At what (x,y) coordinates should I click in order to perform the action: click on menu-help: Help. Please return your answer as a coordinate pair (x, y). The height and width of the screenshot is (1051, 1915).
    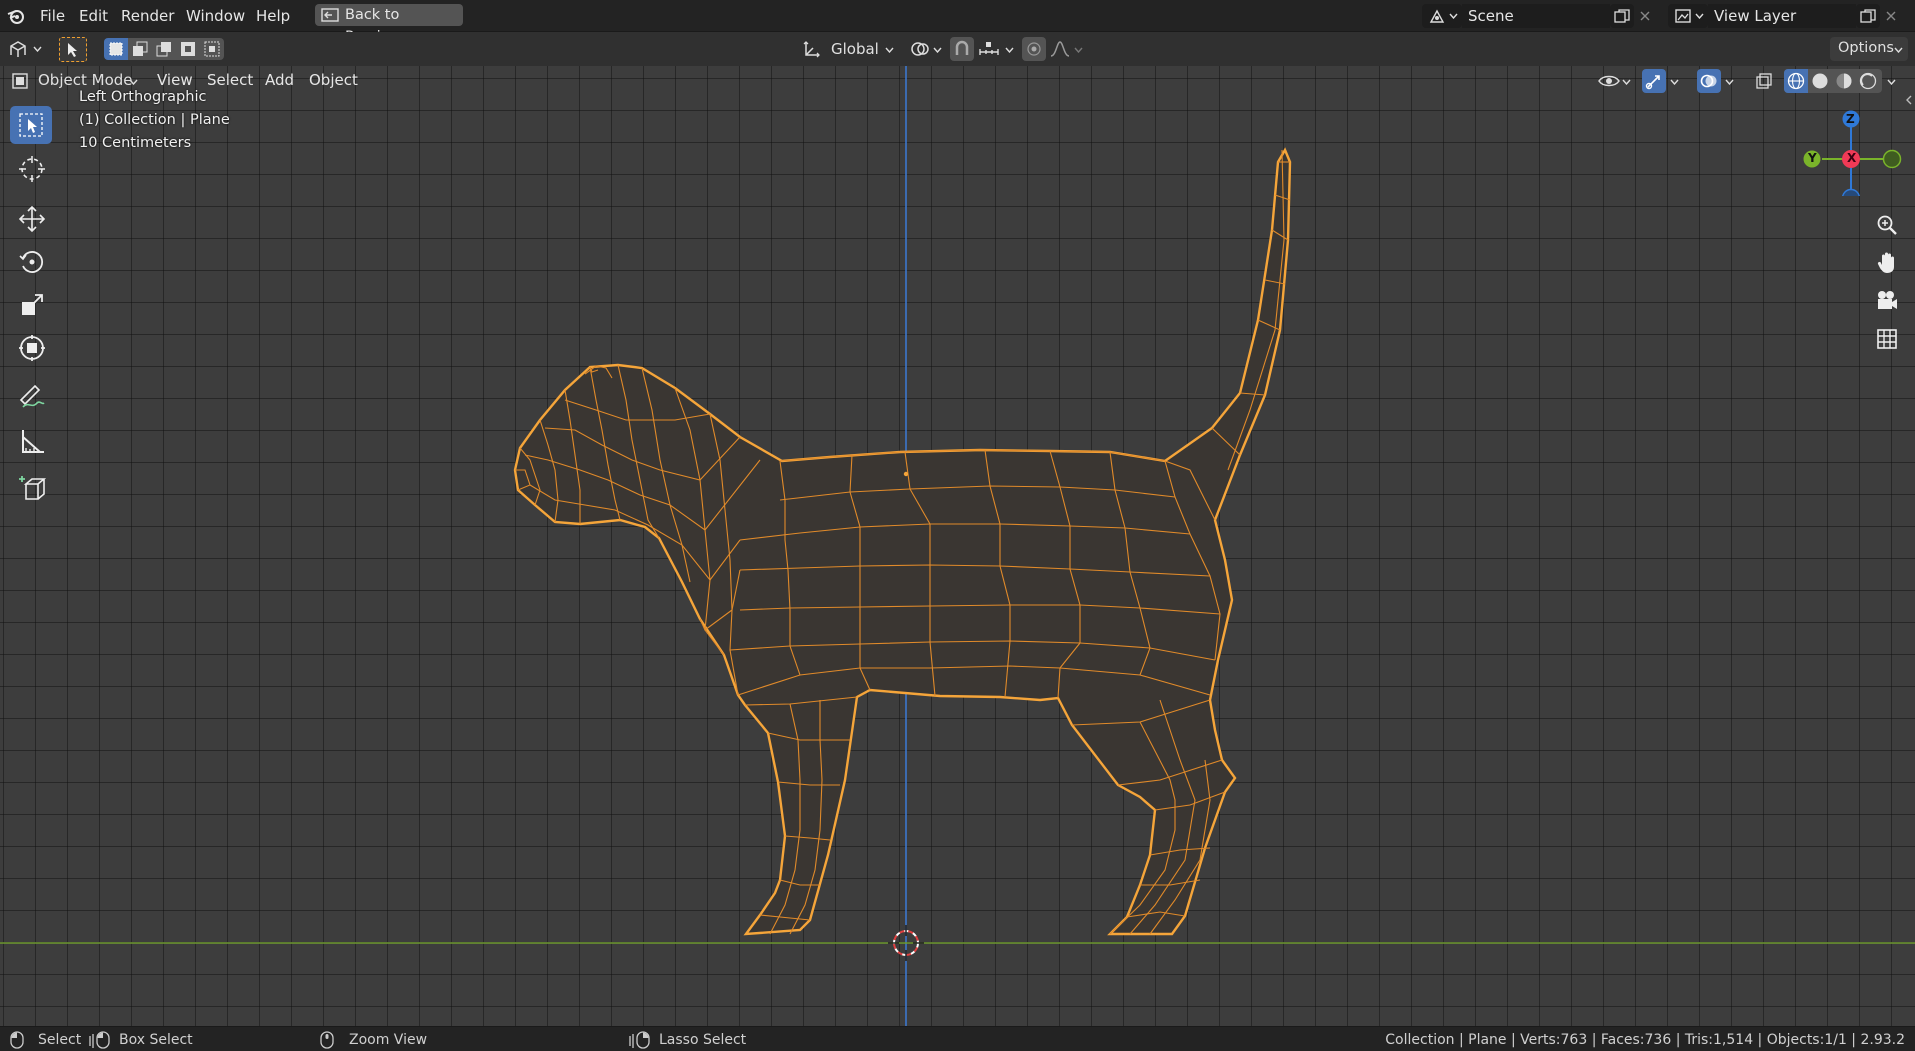
    Looking at the image, I should click on (273, 16).